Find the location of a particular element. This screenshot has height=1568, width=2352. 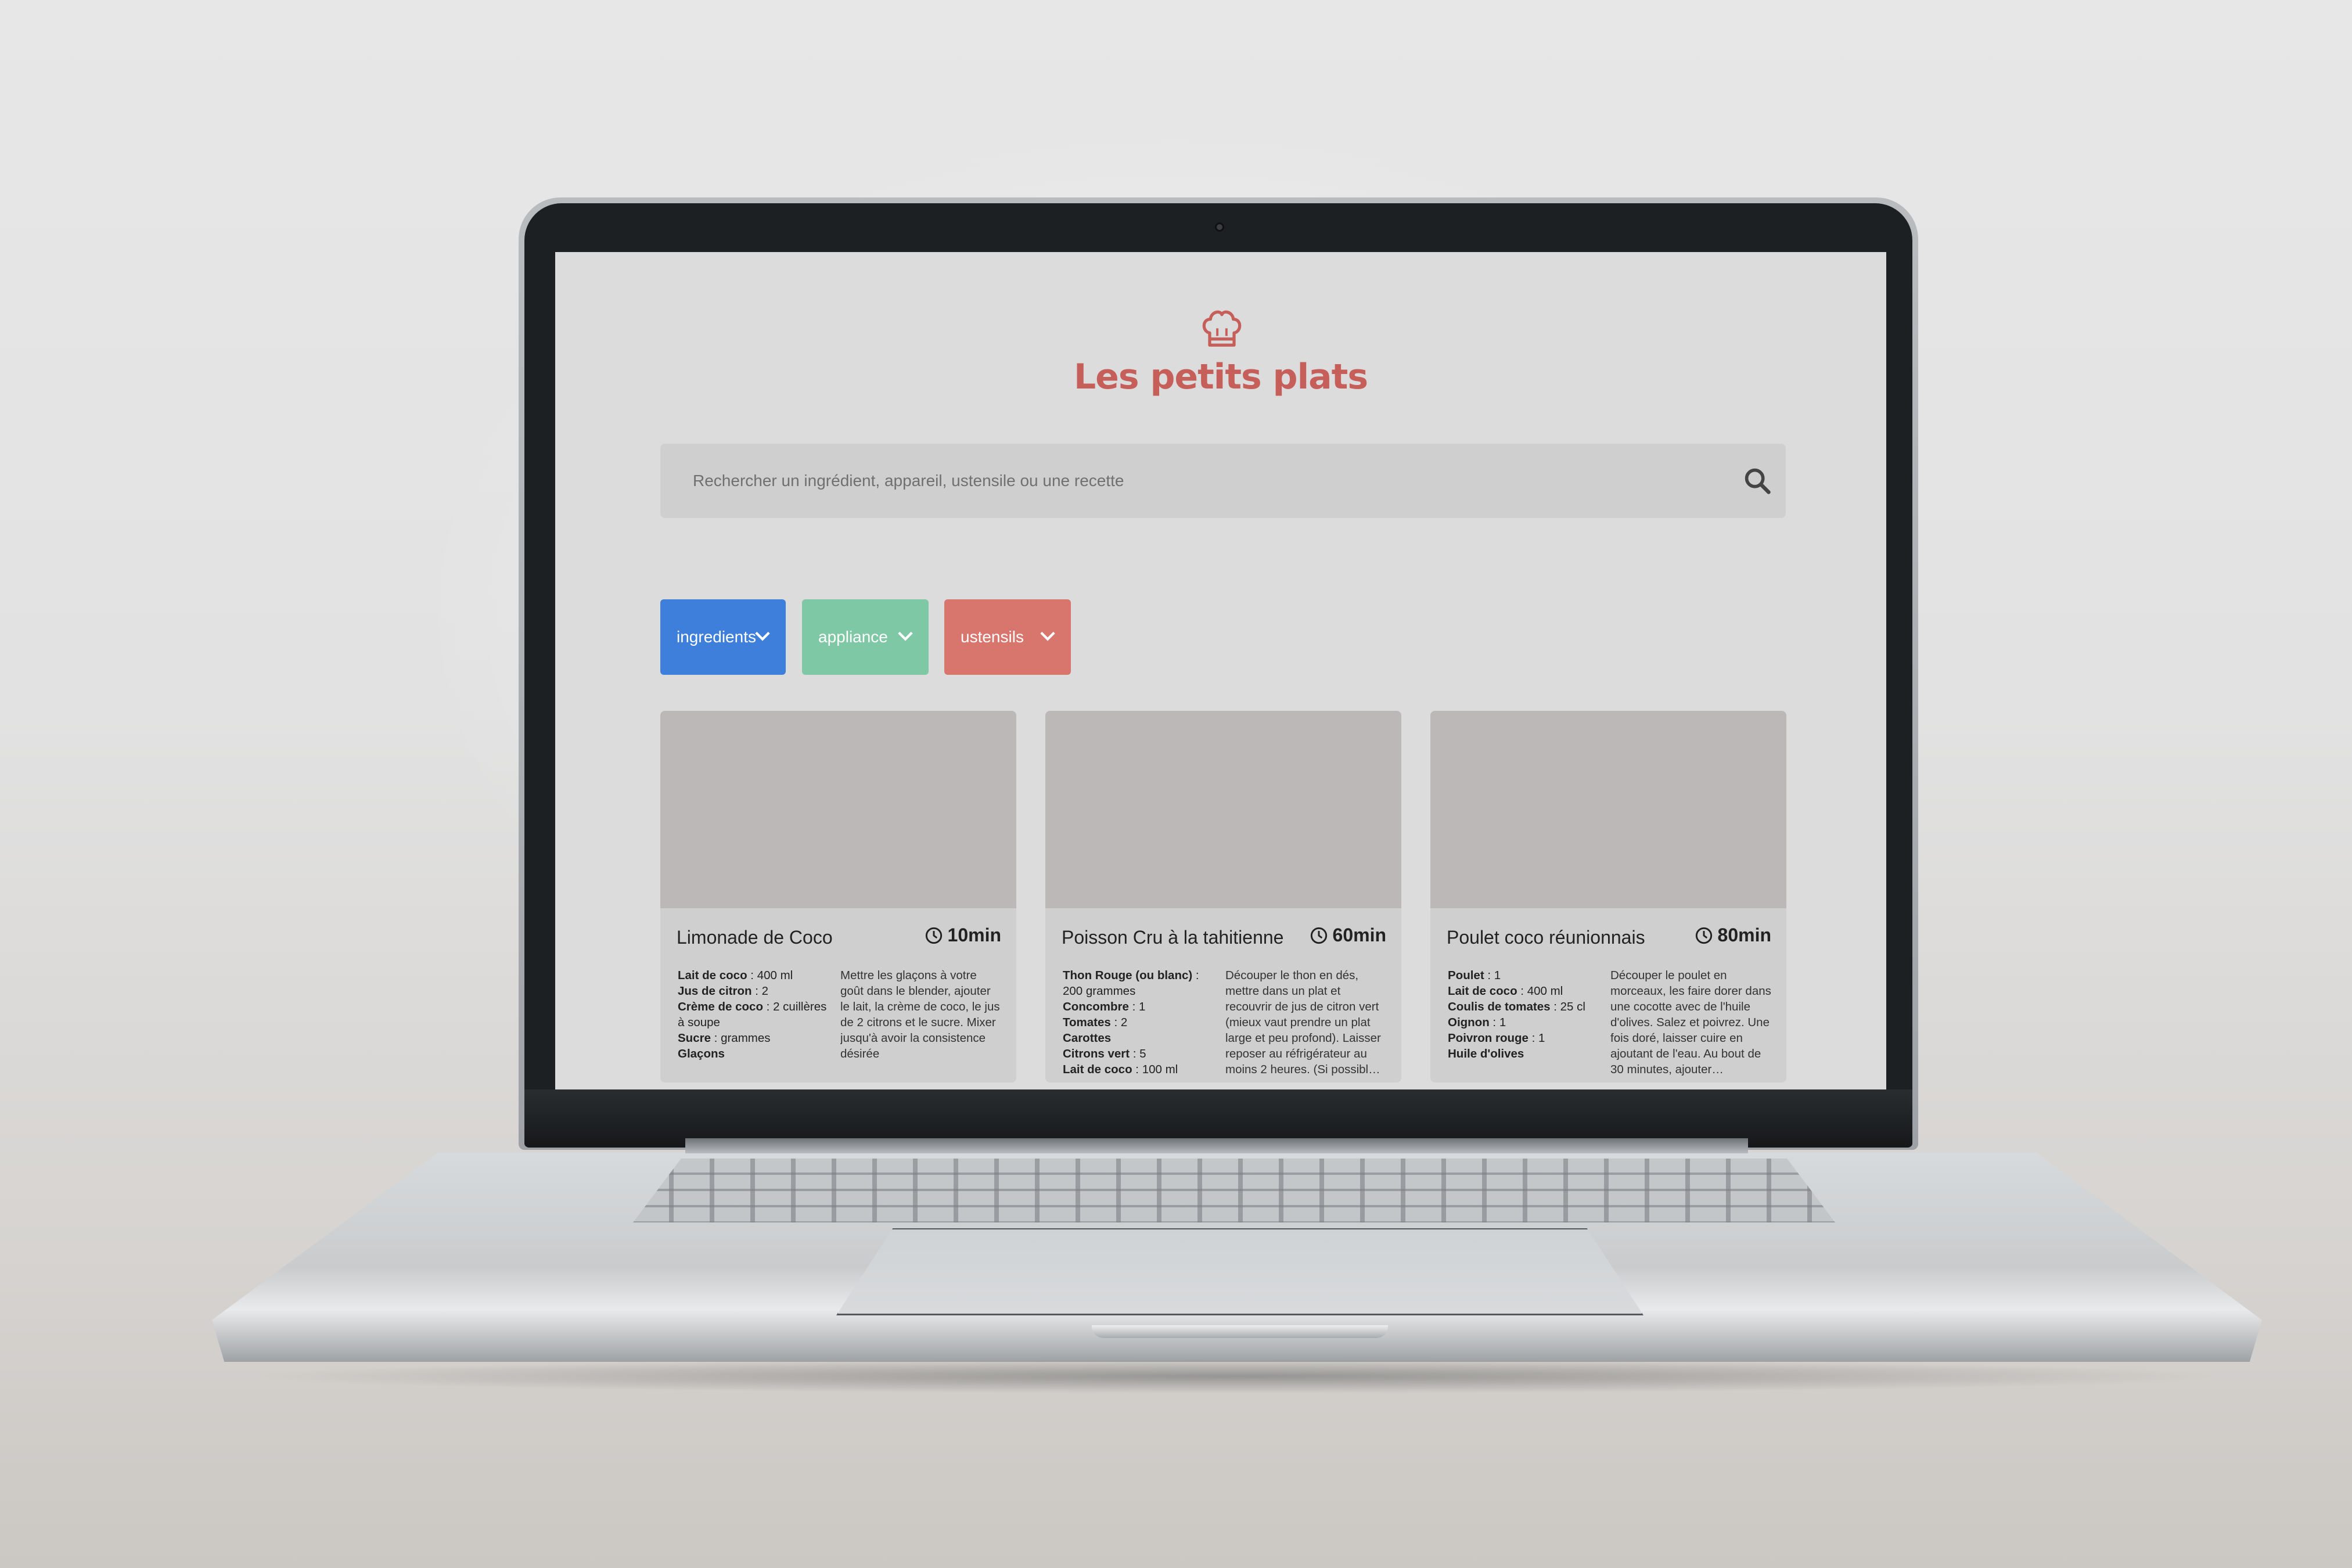

ingredient-item: Huile d'olives is located at coordinates (1486, 1053).